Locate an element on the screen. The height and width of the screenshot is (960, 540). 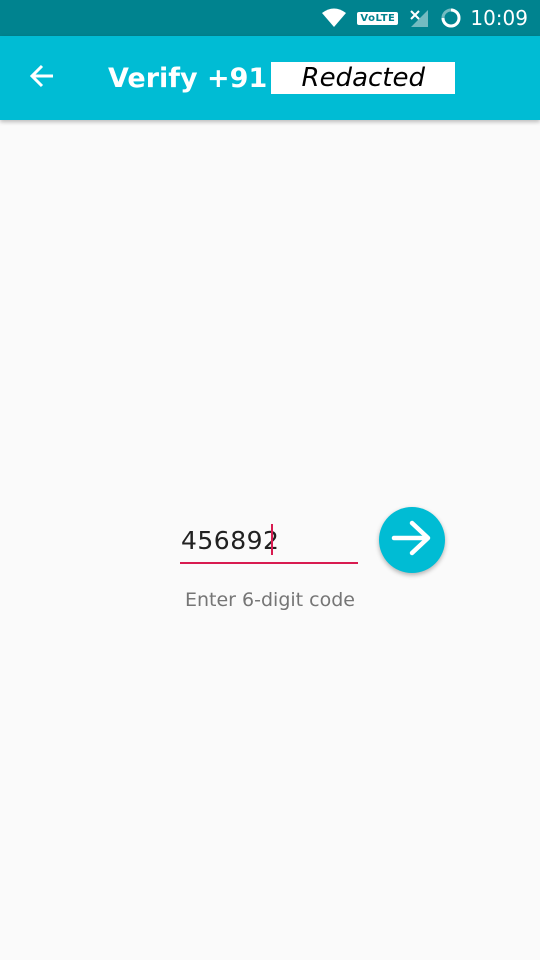
back-button is located at coordinates (42, 78).